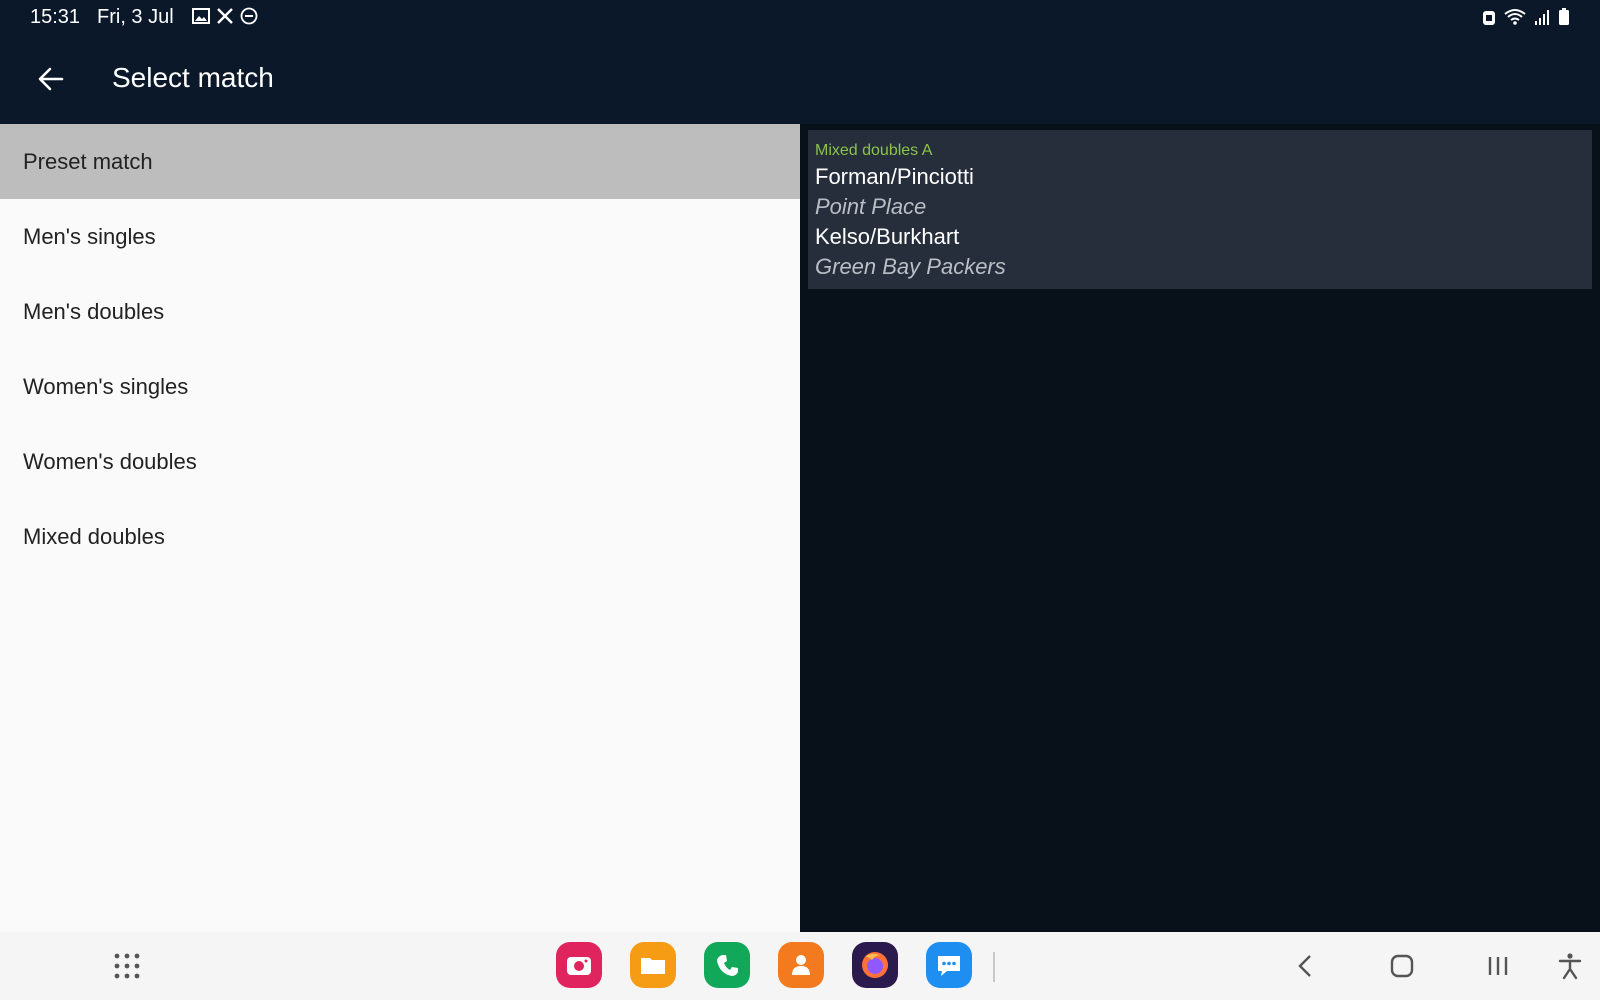  I want to click on status-left-icons, so click(225, 16).